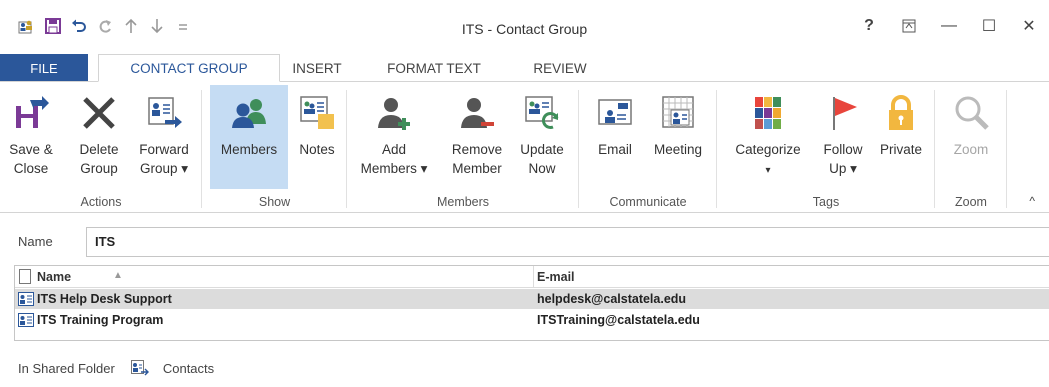  What do you see at coordinates (463, 202) in the screenshot?
I see `group-label-members: Members` at bounding box center [463, 202].